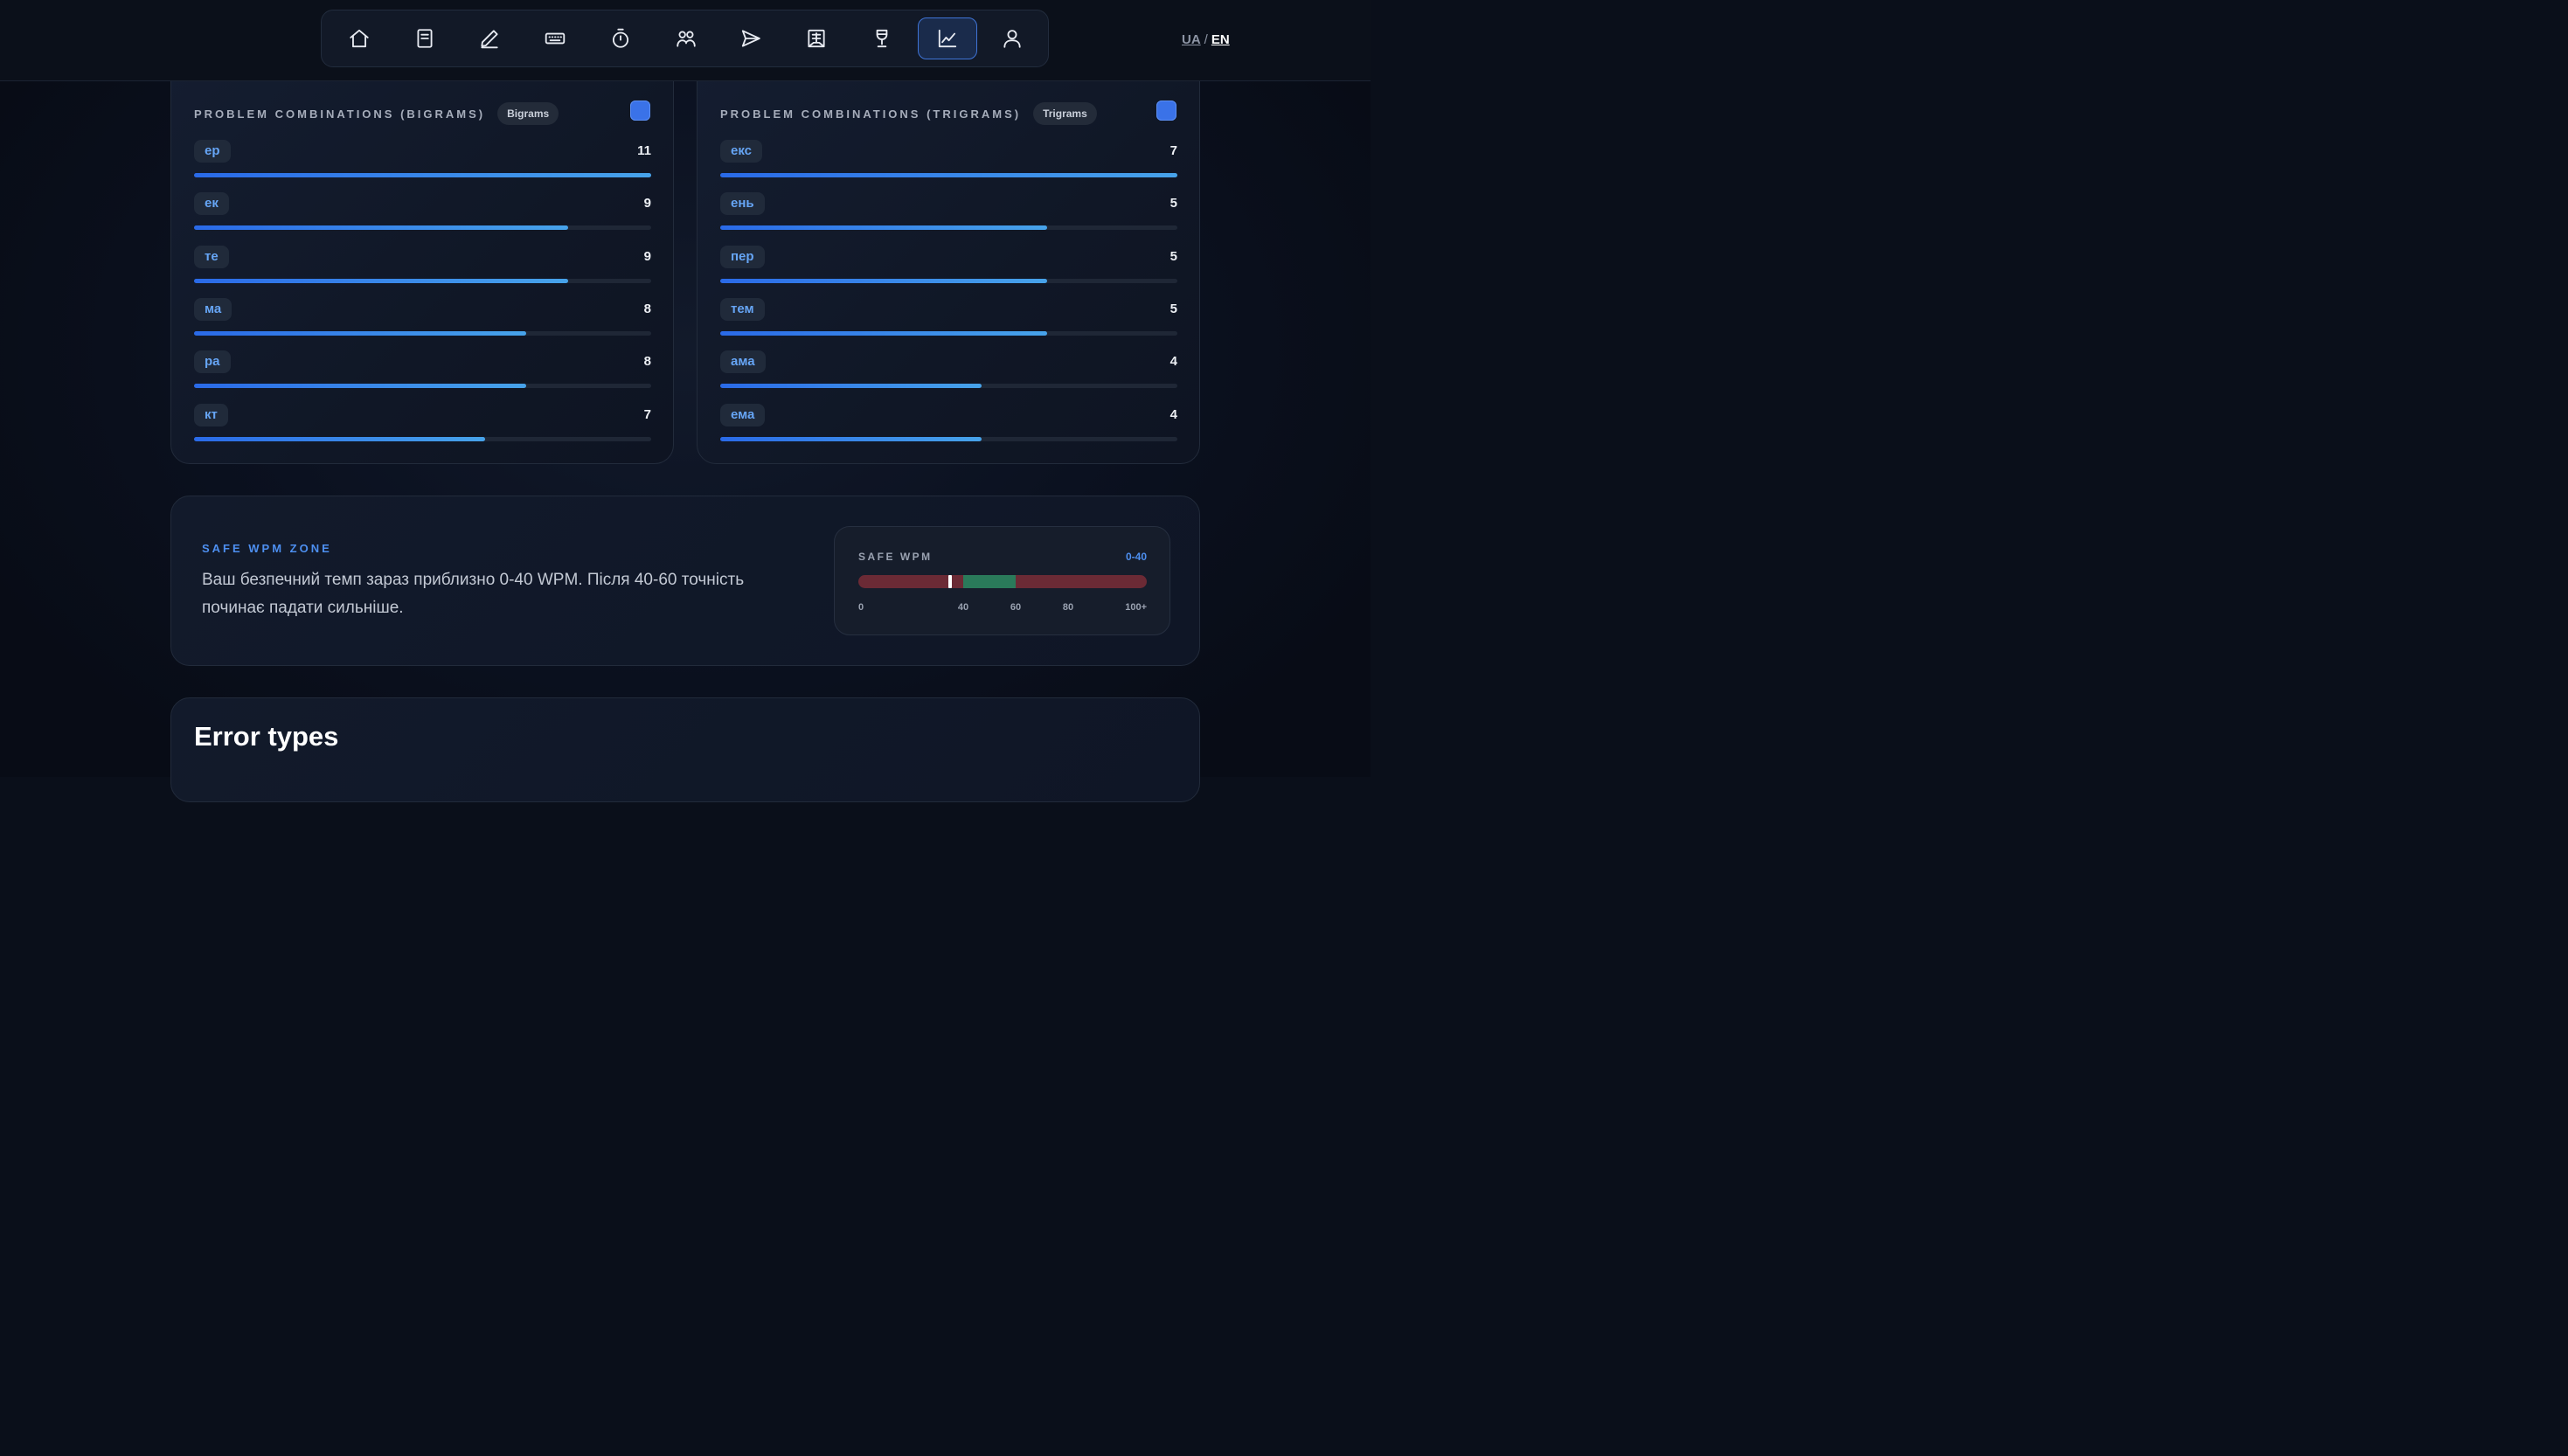  I want to click on top-bar: UA / EN, so click(685, 40).